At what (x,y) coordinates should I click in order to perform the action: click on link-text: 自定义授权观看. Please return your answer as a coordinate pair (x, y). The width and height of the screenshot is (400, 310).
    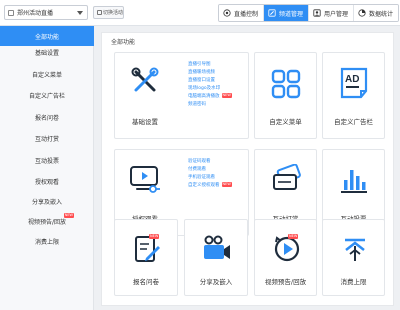
    Looking at the image, I should click on (204, 185).